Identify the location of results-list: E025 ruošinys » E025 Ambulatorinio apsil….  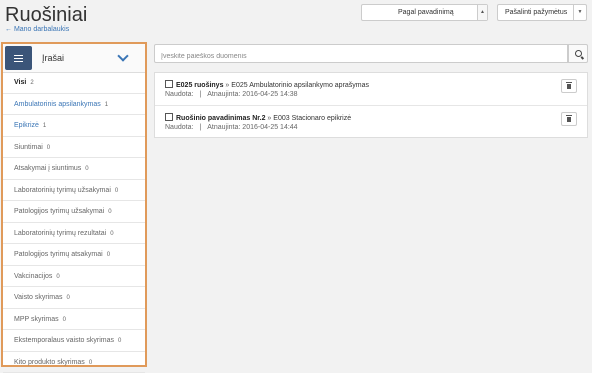
(371, 105).